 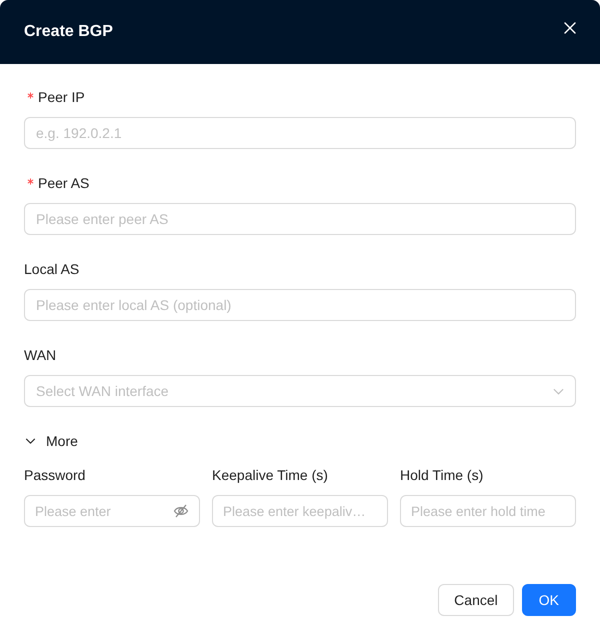 What do you see at coordinates (549, 600) in the screenshot?
I see `ok-button: OK` at bounding box center [549, 600].